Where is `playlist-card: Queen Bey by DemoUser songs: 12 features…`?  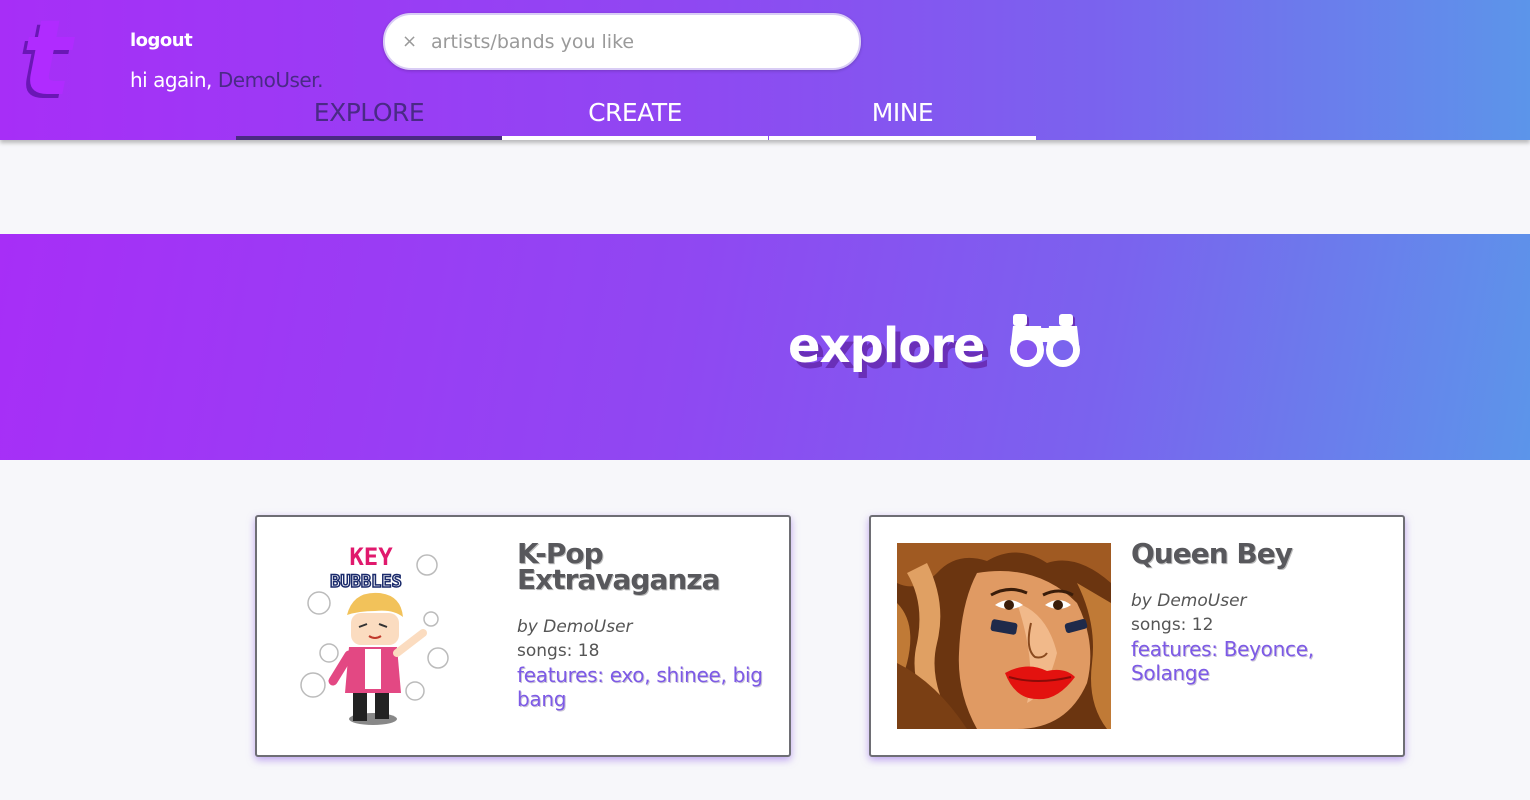
playlist-card: Queen Bey by DemoUser songs: 12 features… is located at coordinates (1137, 636).